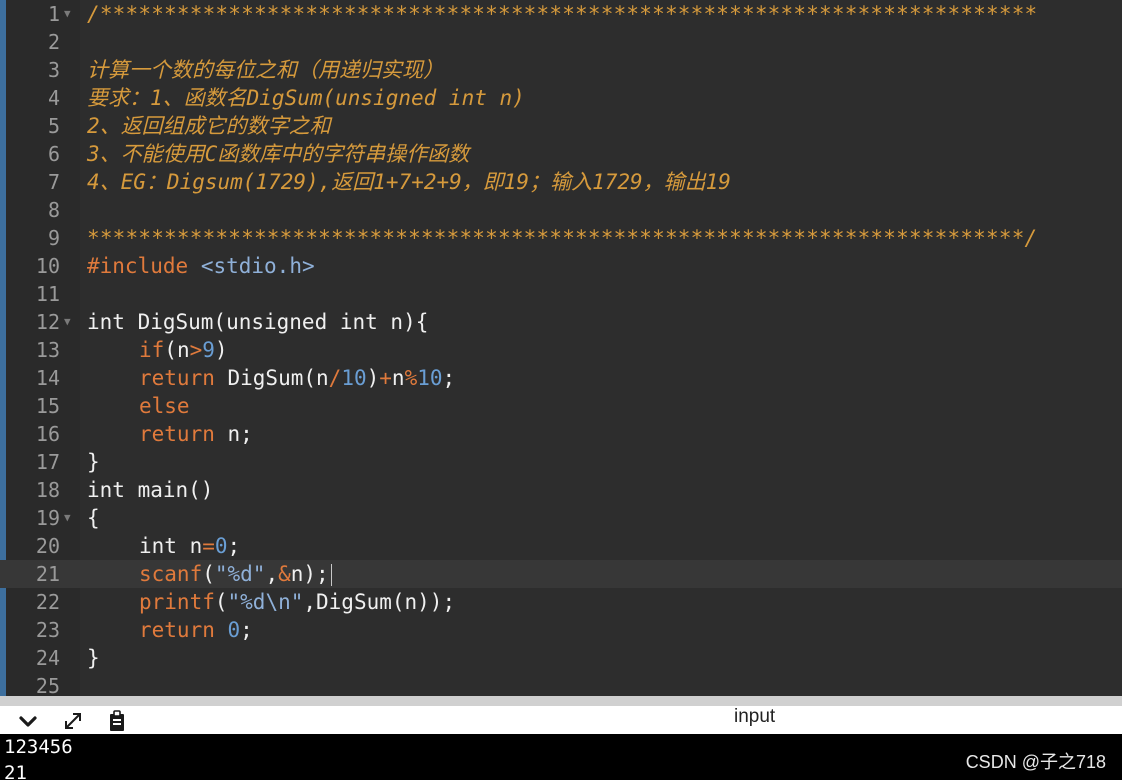  Describe the element at coordinates (209, 126) in the screenshot. I see `comment-text: 2、返回组成它的数字之和` at that location.